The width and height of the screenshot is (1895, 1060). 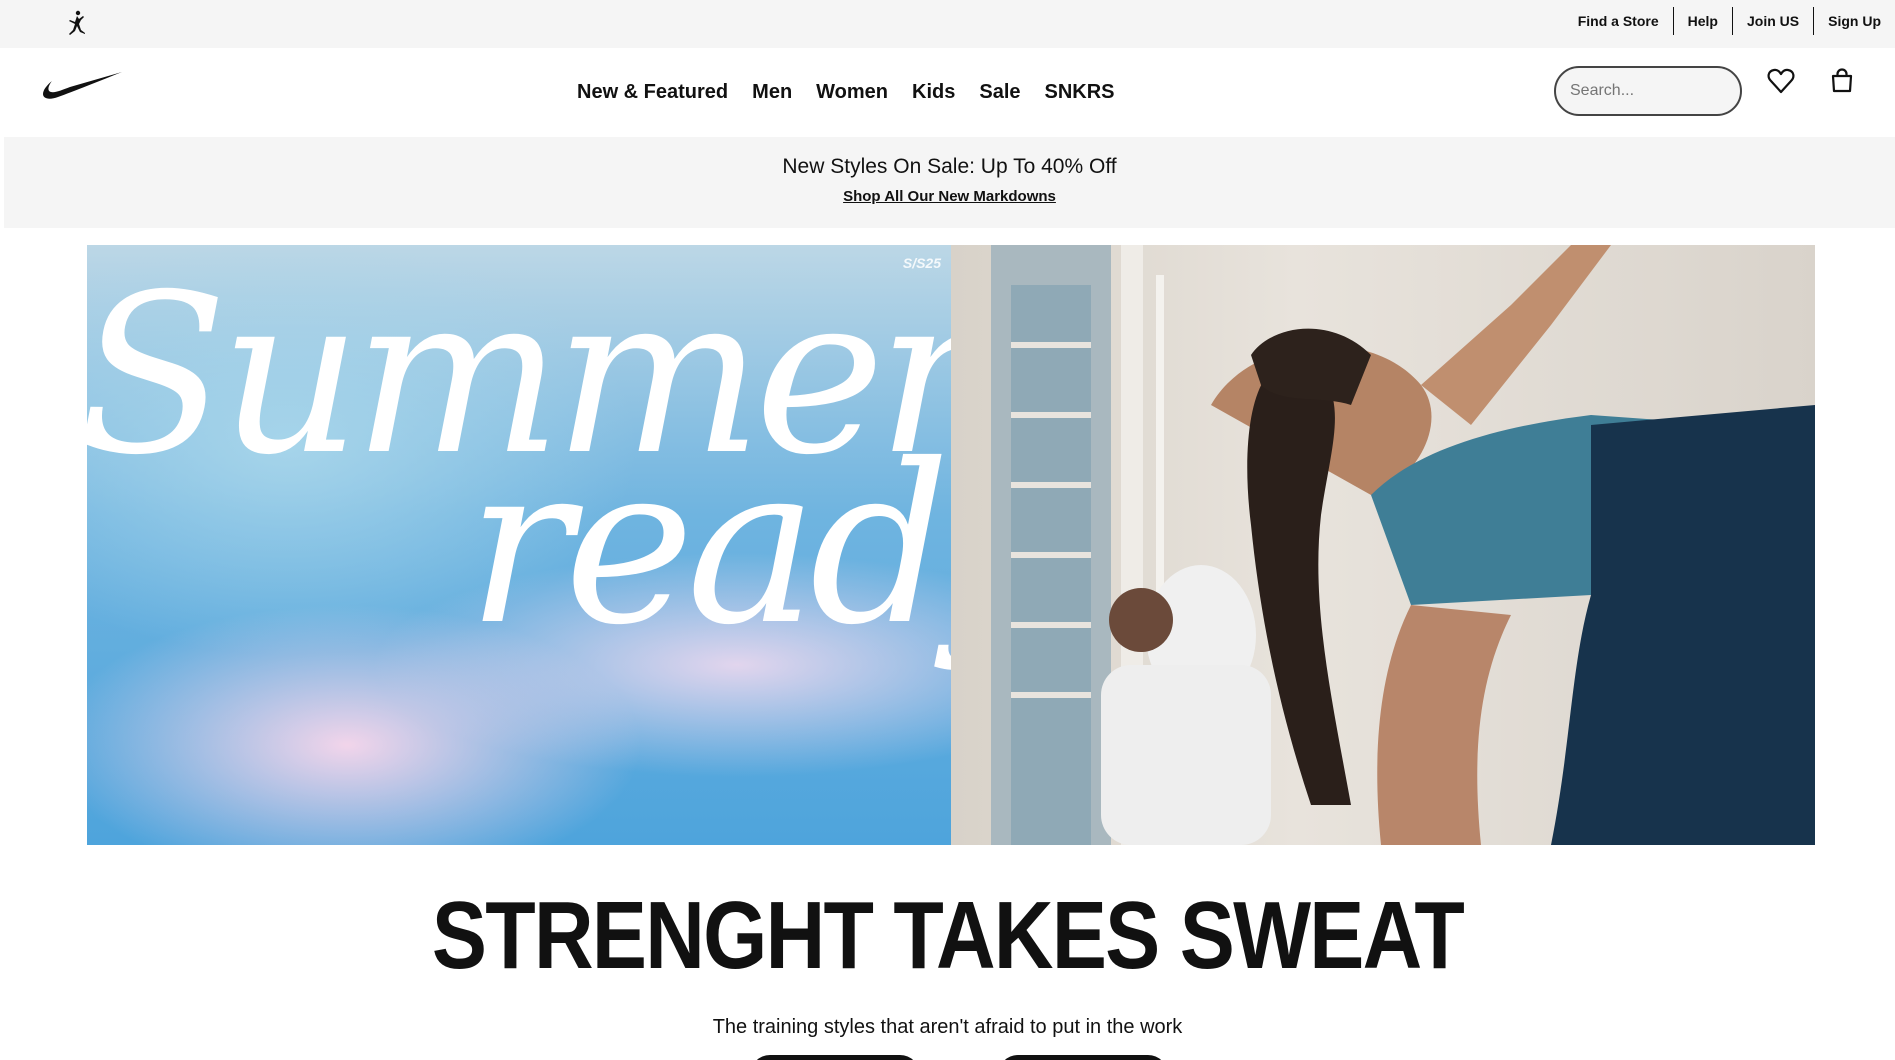 I want to click on search-box, so click(x=1648, y=91).